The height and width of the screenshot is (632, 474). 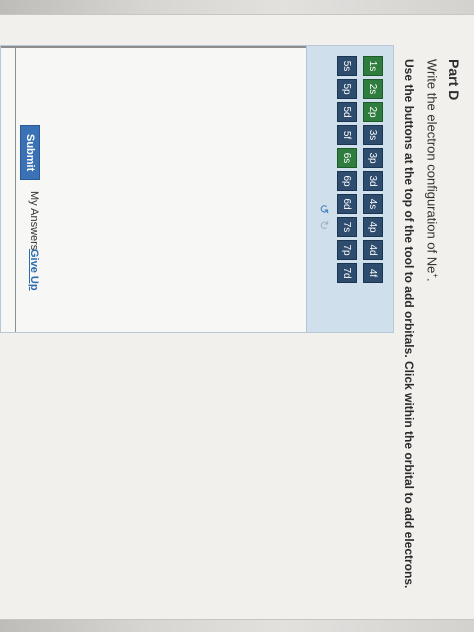 I want to click on orbital-button-2p: 2p, so click(x=373, y=112).